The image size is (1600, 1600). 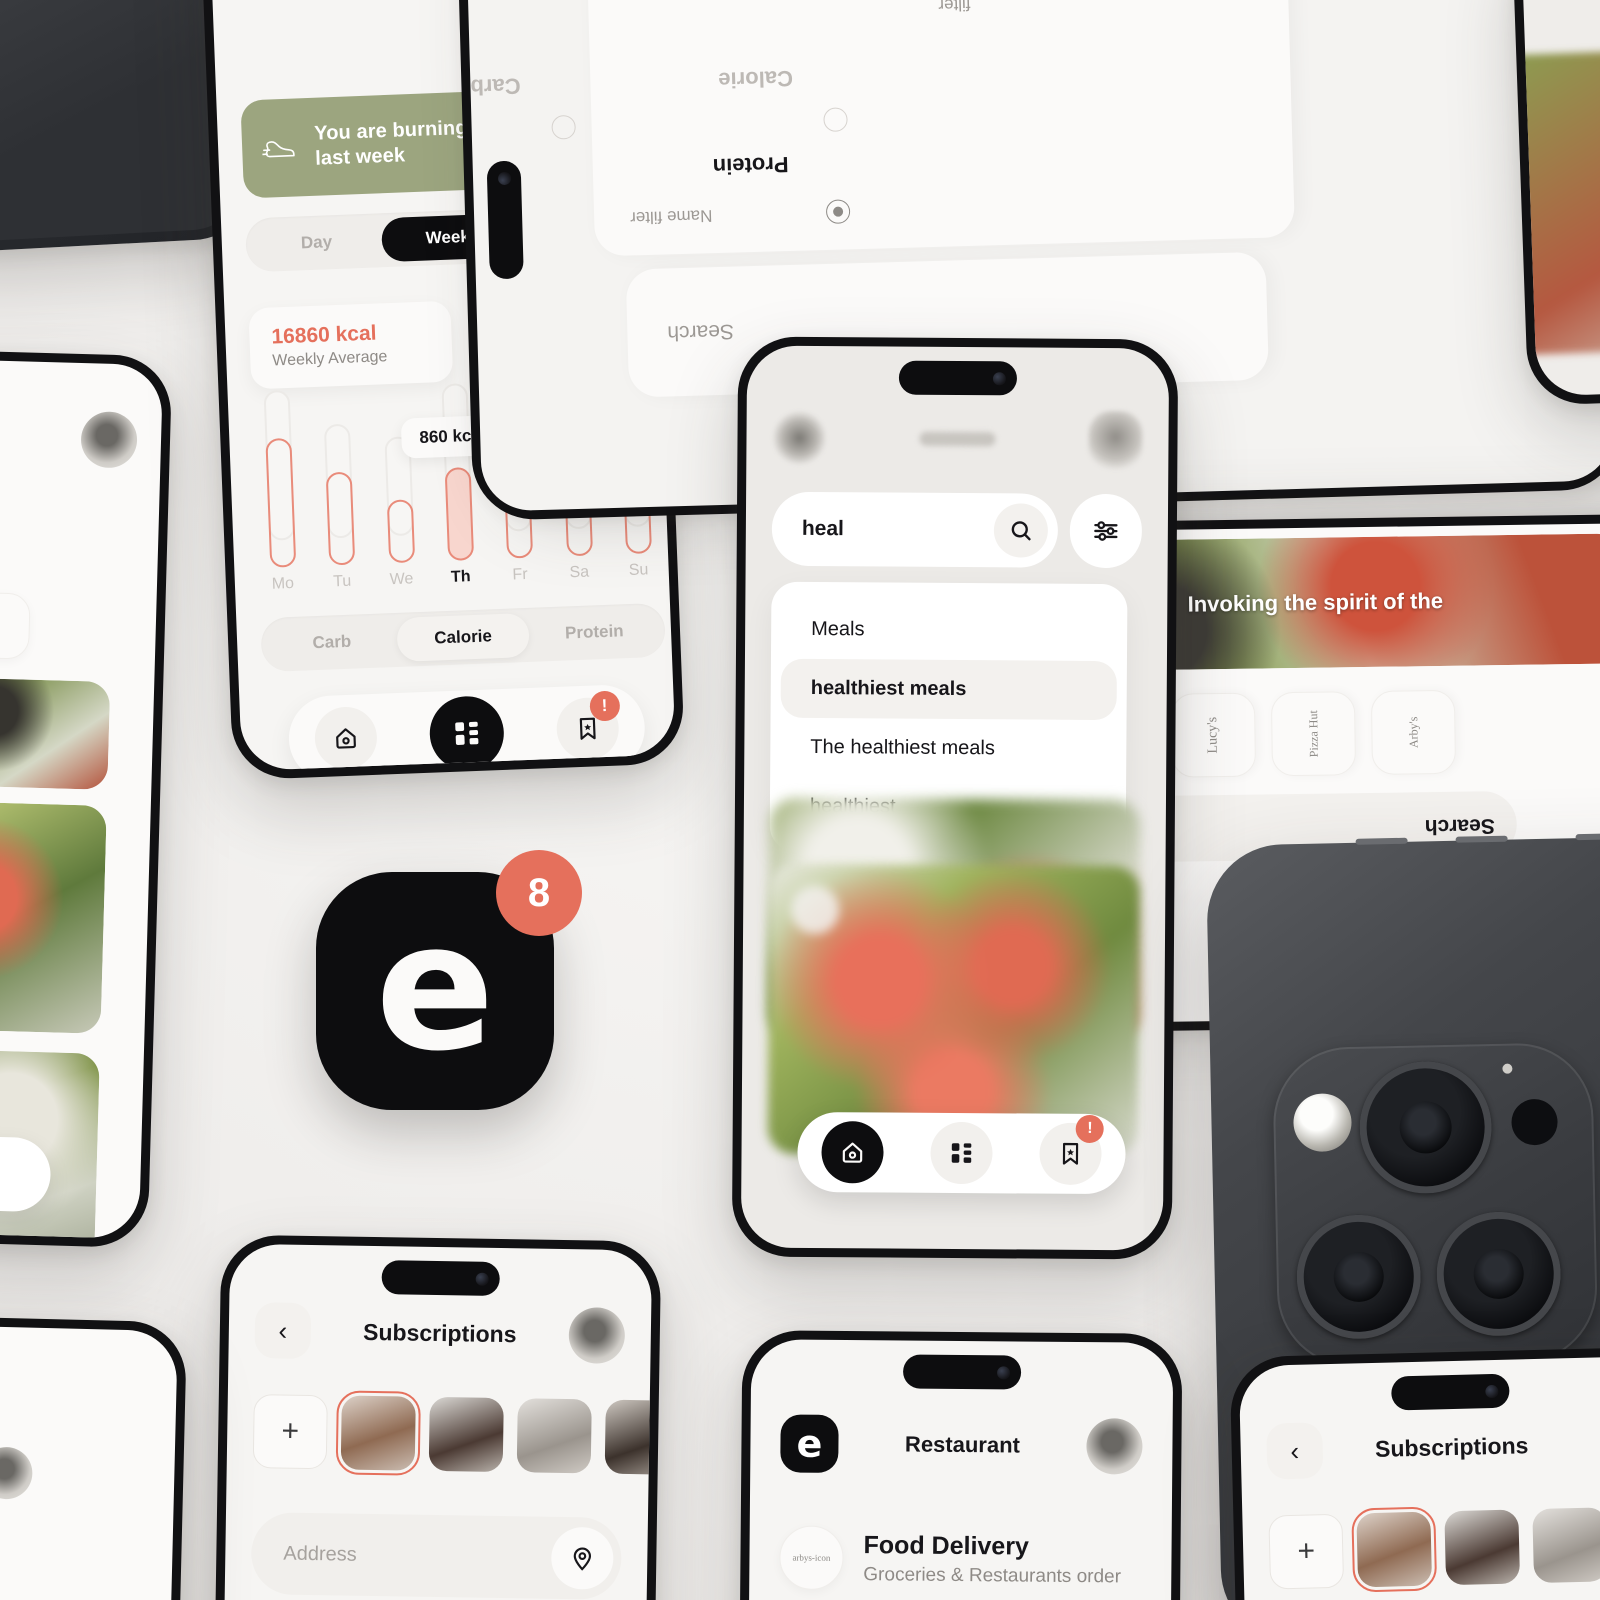 I want to click on option-carb: Carb, so click(x=495, y=85).